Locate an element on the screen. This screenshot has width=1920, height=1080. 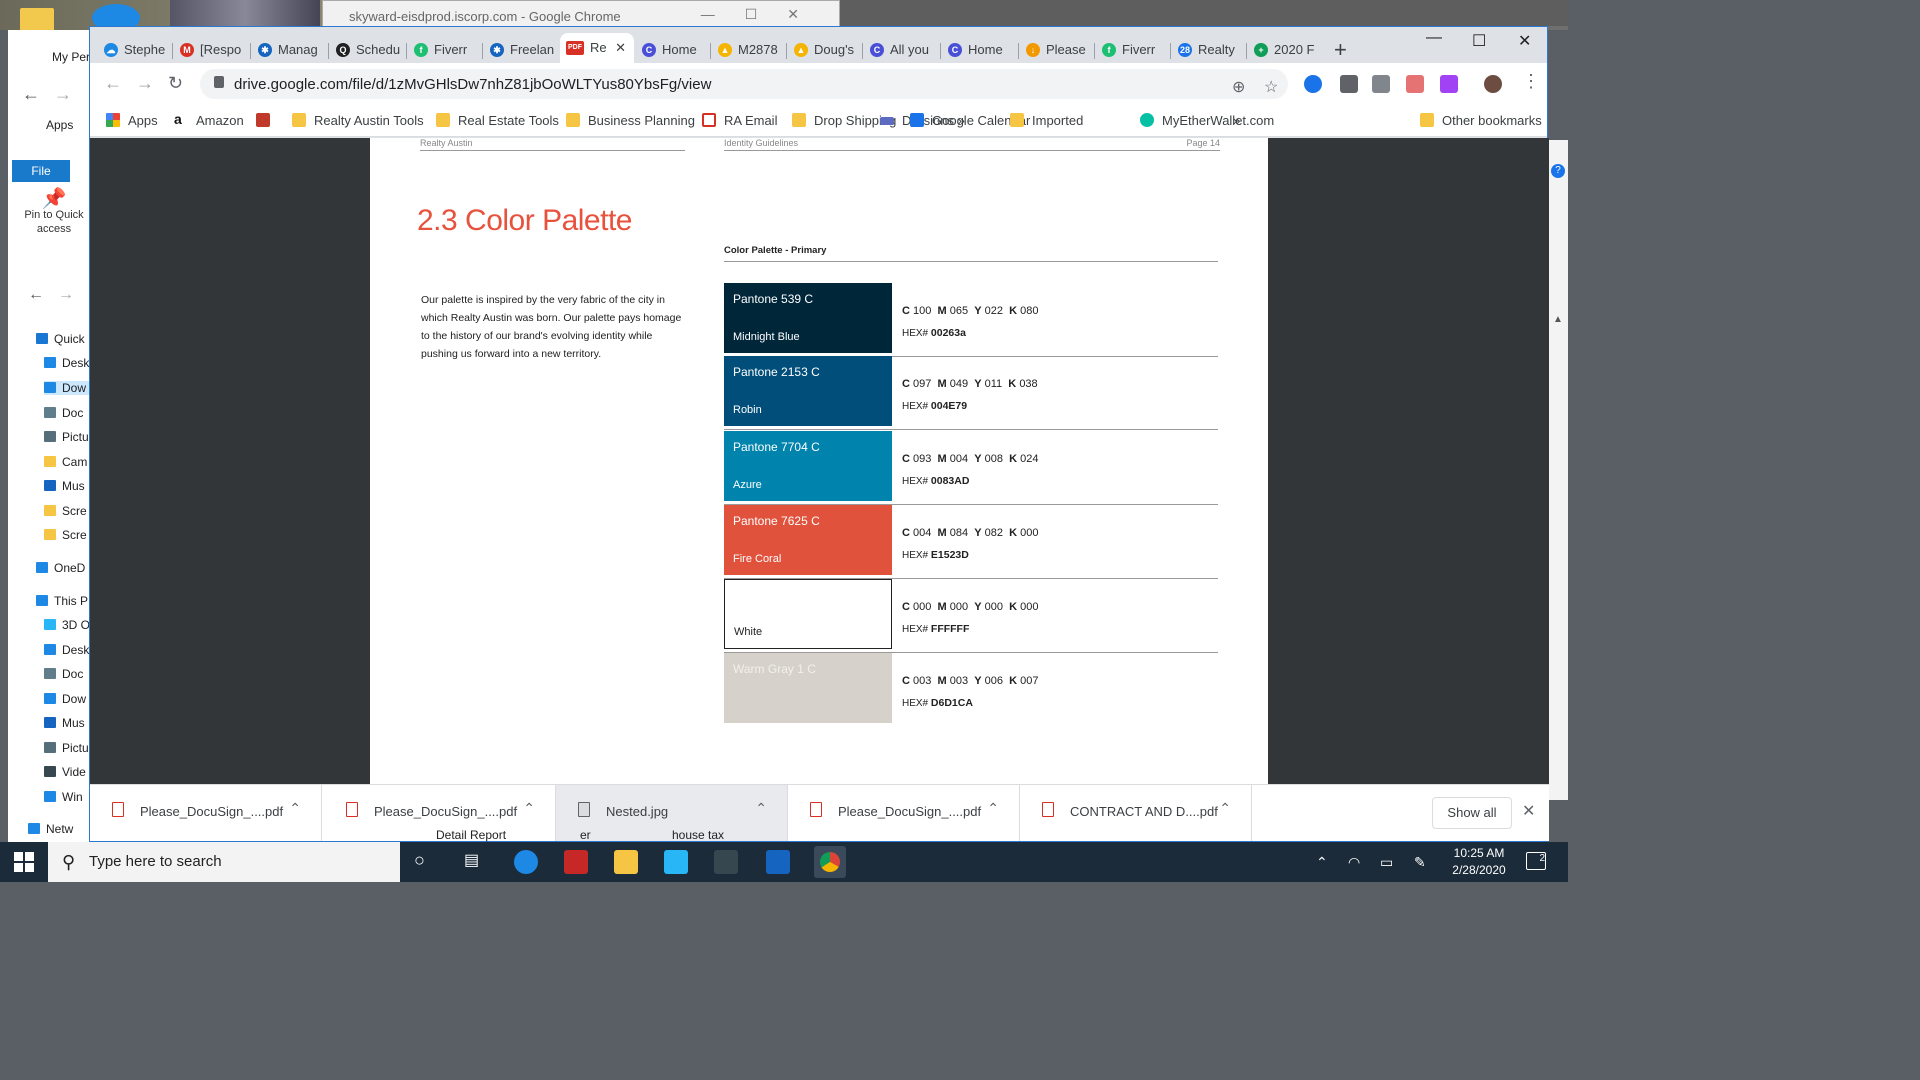
download-item: CONTRACT AND D....pdf ⌃ is located at coordinates (1136, 813).